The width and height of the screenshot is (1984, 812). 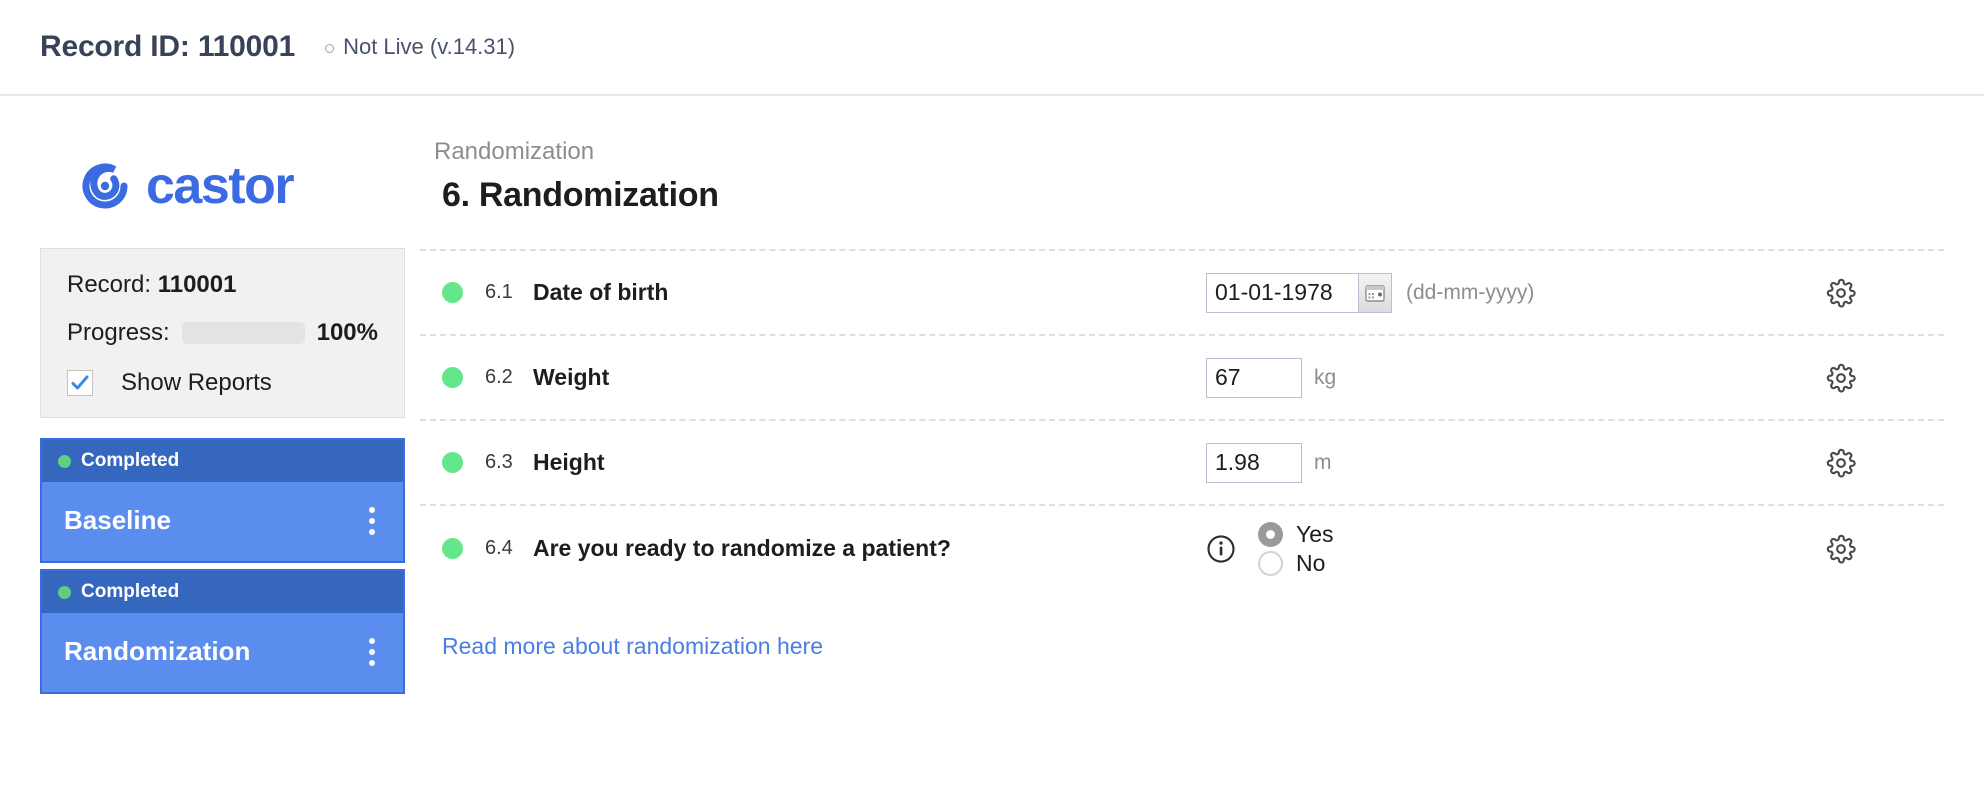 I want to click on logo: castor, so click(x=230, y=186).